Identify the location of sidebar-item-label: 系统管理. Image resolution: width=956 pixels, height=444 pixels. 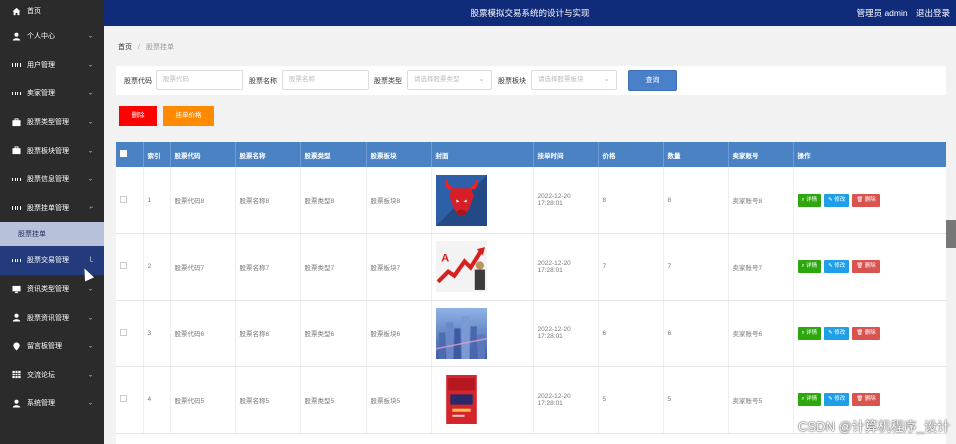
(41, 404).